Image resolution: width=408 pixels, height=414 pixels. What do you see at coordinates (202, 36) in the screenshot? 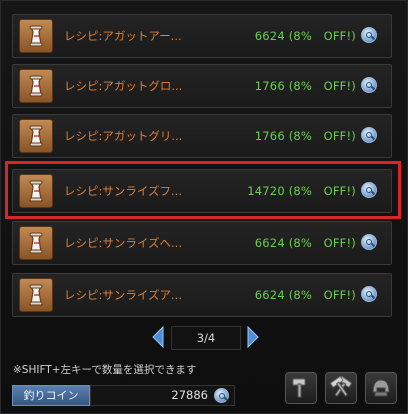
I see `shop-item: レシピ:アガットアー... 6624 (8% OFF!)` at bounding box center [202, 36].